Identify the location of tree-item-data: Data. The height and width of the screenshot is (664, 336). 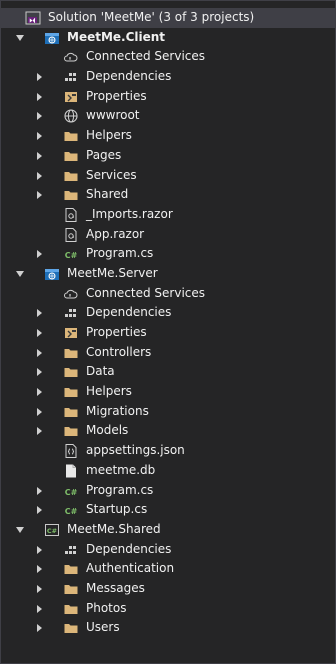
(168, 372).